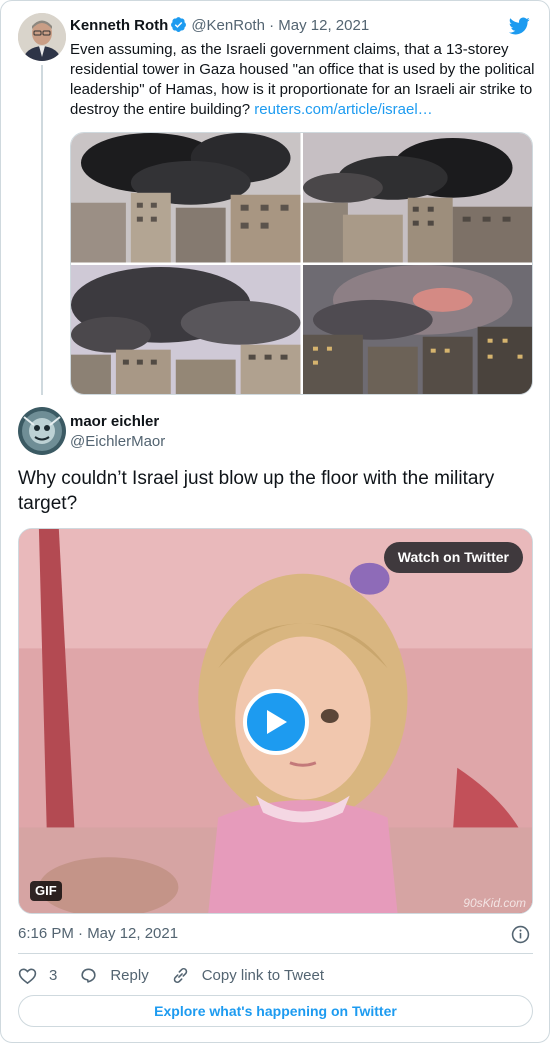 This screenshot has width=550, height=1043. What do you see at coordinates (117, 442) in the screenshot?
I see `reply-author-handle: @EichlerMaor` at bounding box center [117, 442].